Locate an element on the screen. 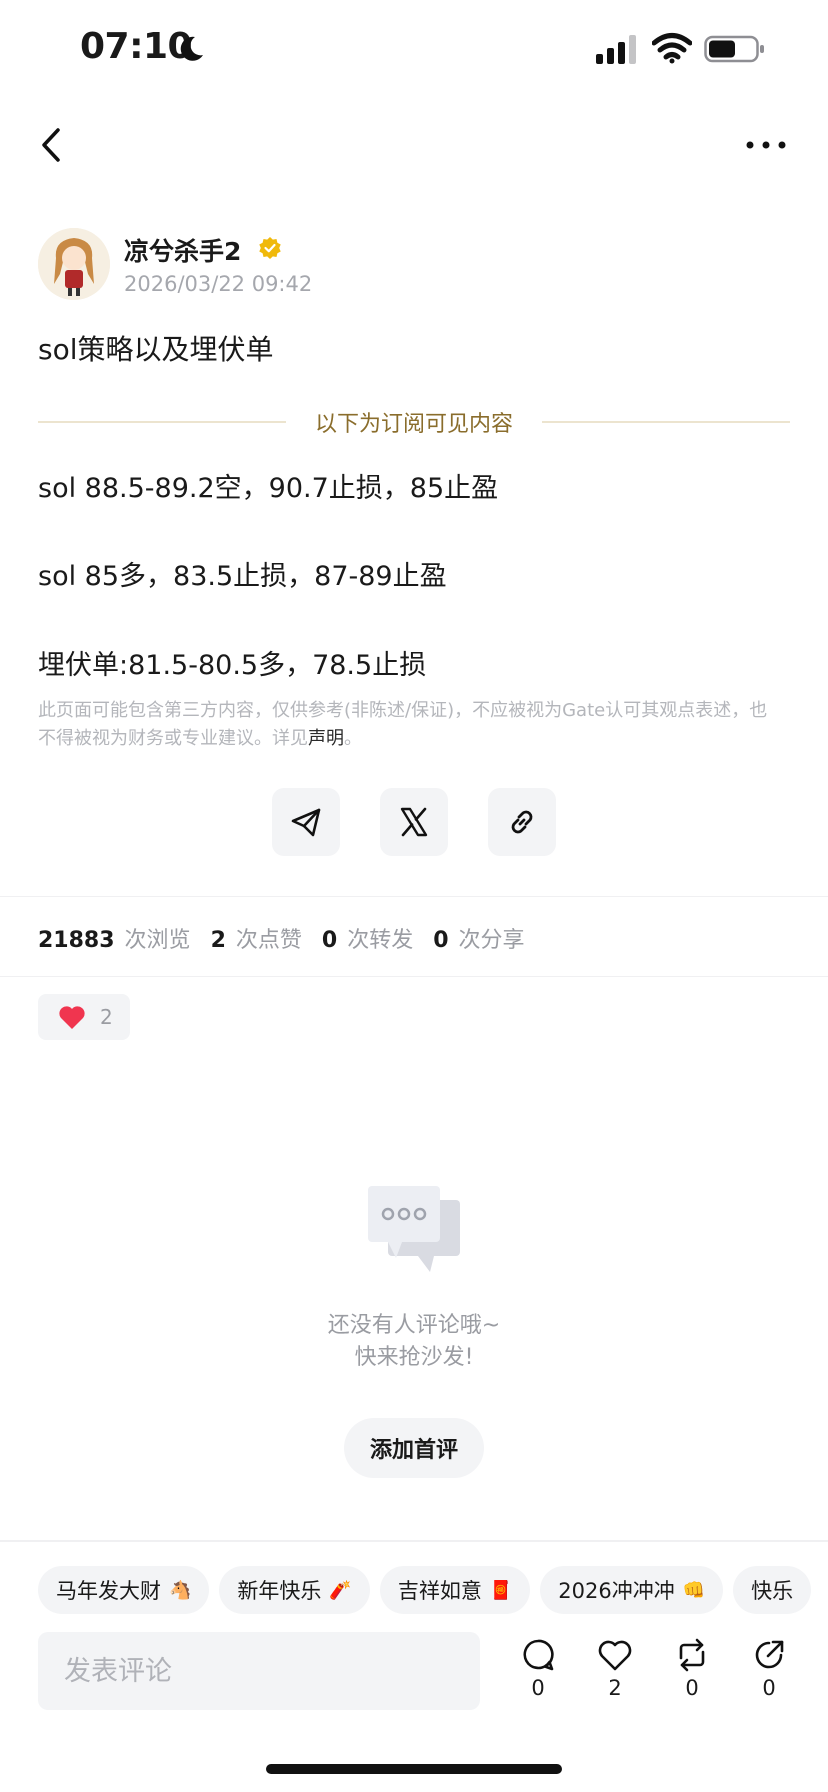  post-stats: 21883 次浏览 2 次点赞 0 次转发 0 次分享 is located at coordinates (291, 938).